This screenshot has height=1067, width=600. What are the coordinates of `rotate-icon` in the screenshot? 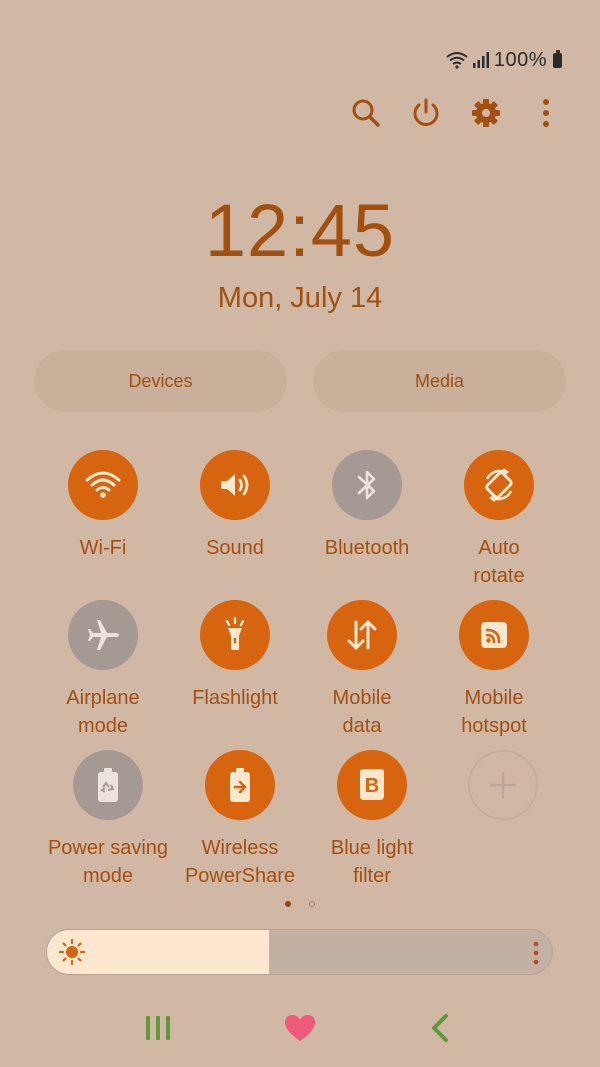 It's located at (499, 485).